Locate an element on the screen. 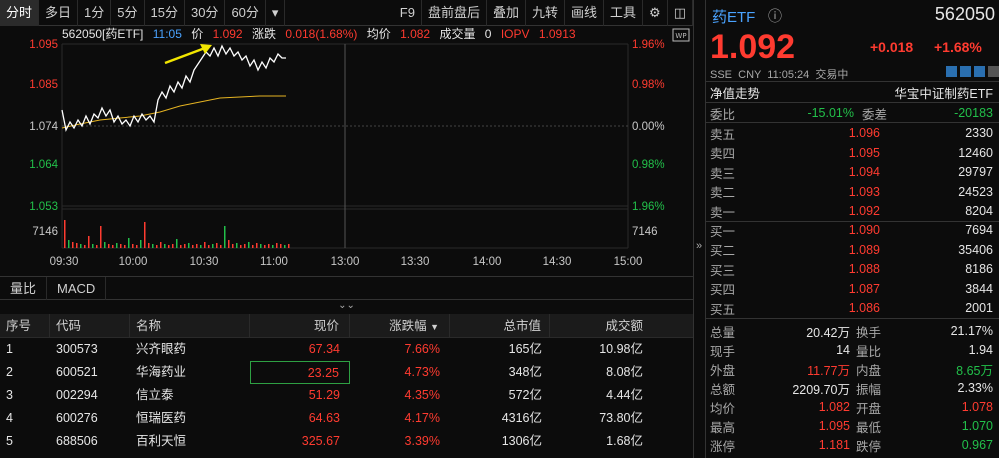 The height and width of the screenshot is (458, 999). alert-icon is located at coordinates (979, 71).